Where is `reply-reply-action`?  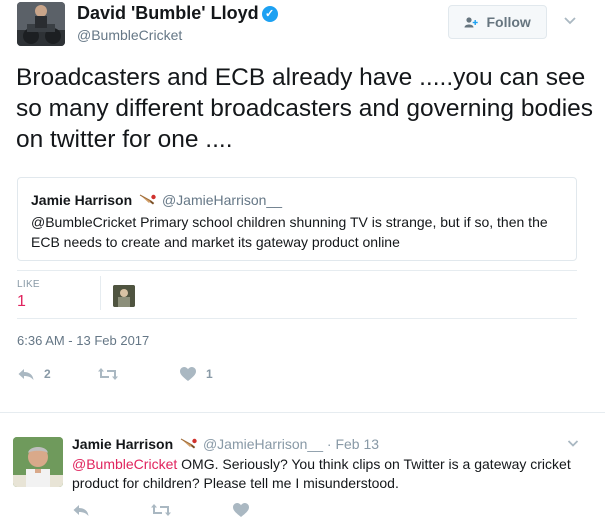
reply-reply-action is located at coordinates (81, 510).